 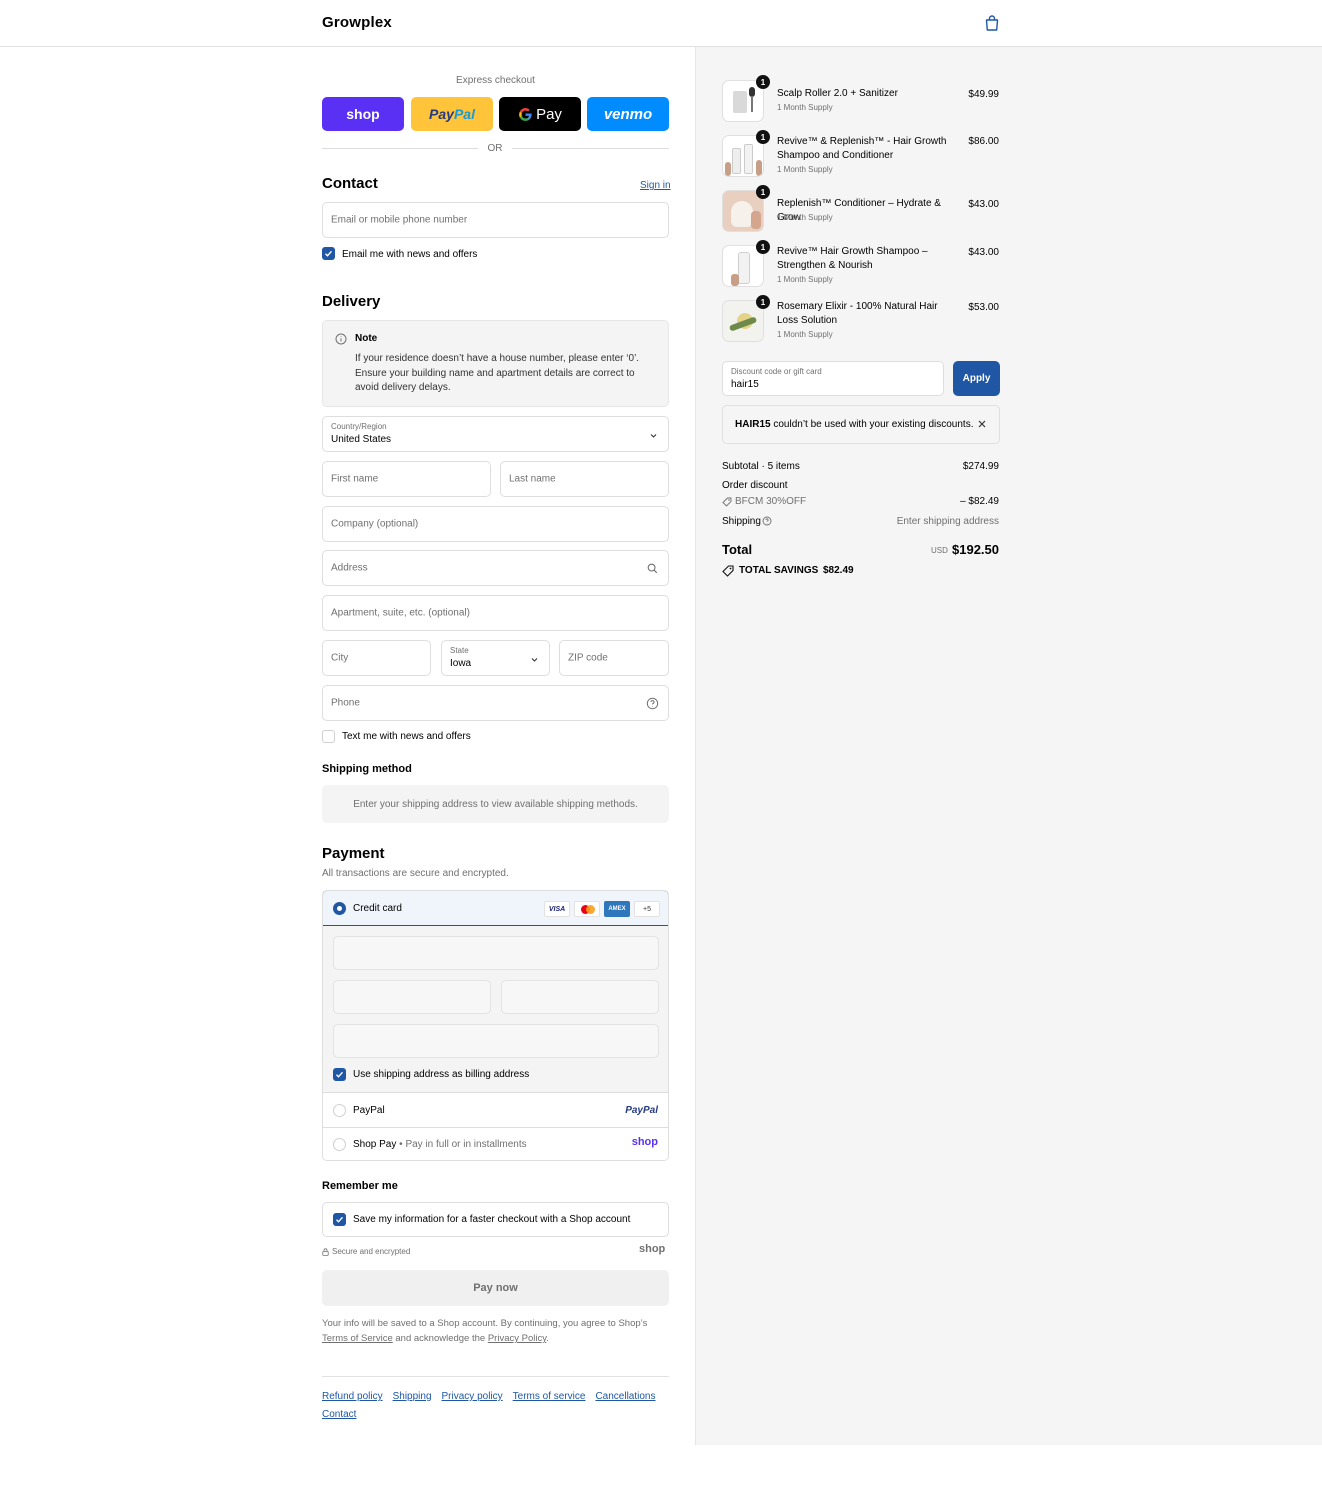 What do you see at coordinates (495, 908) in the screenshot?
I see `credit-card-option: Credit card VISA AMEX +5` at bounding box center [495, 908].